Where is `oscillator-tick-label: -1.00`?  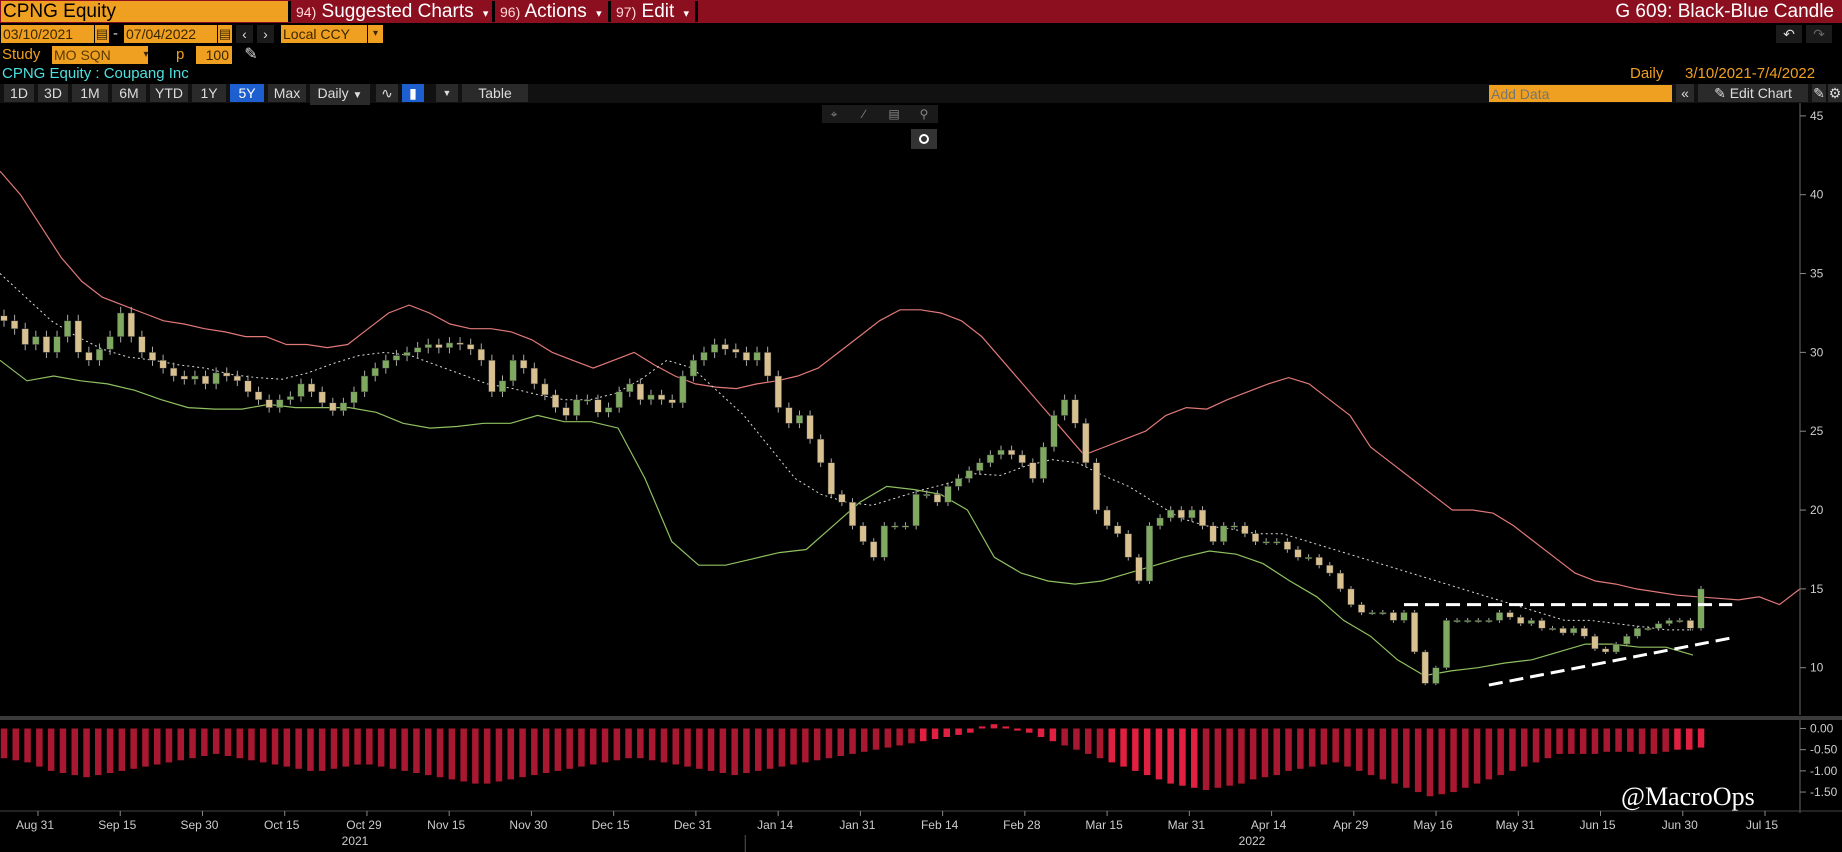 oscillator-tick-label: -1.00 is located at coordinates (1824, 771).